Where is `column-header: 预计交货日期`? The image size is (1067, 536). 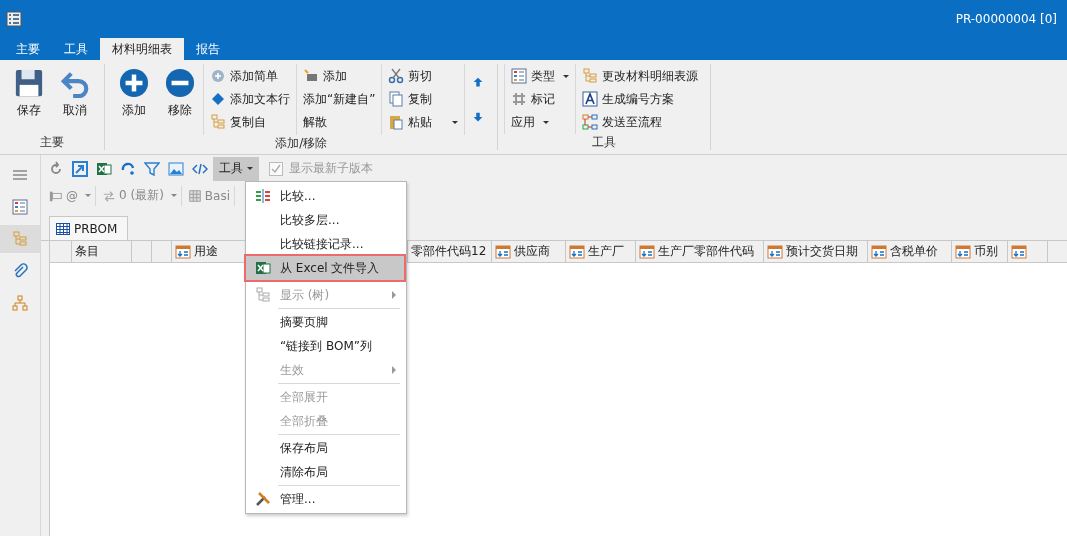 column-header: 预计交货日期 is located at coordinates (816, 251).